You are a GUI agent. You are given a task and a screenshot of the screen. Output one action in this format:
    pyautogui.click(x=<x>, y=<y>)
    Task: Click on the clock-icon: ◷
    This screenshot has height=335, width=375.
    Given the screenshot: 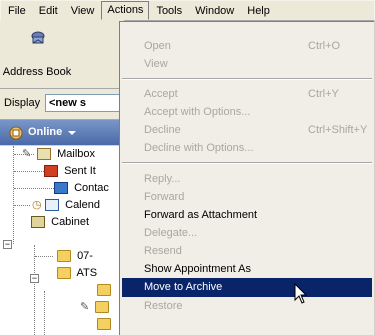 What is the action you would take?
    pyautogui.click(x=37, y=205)
    